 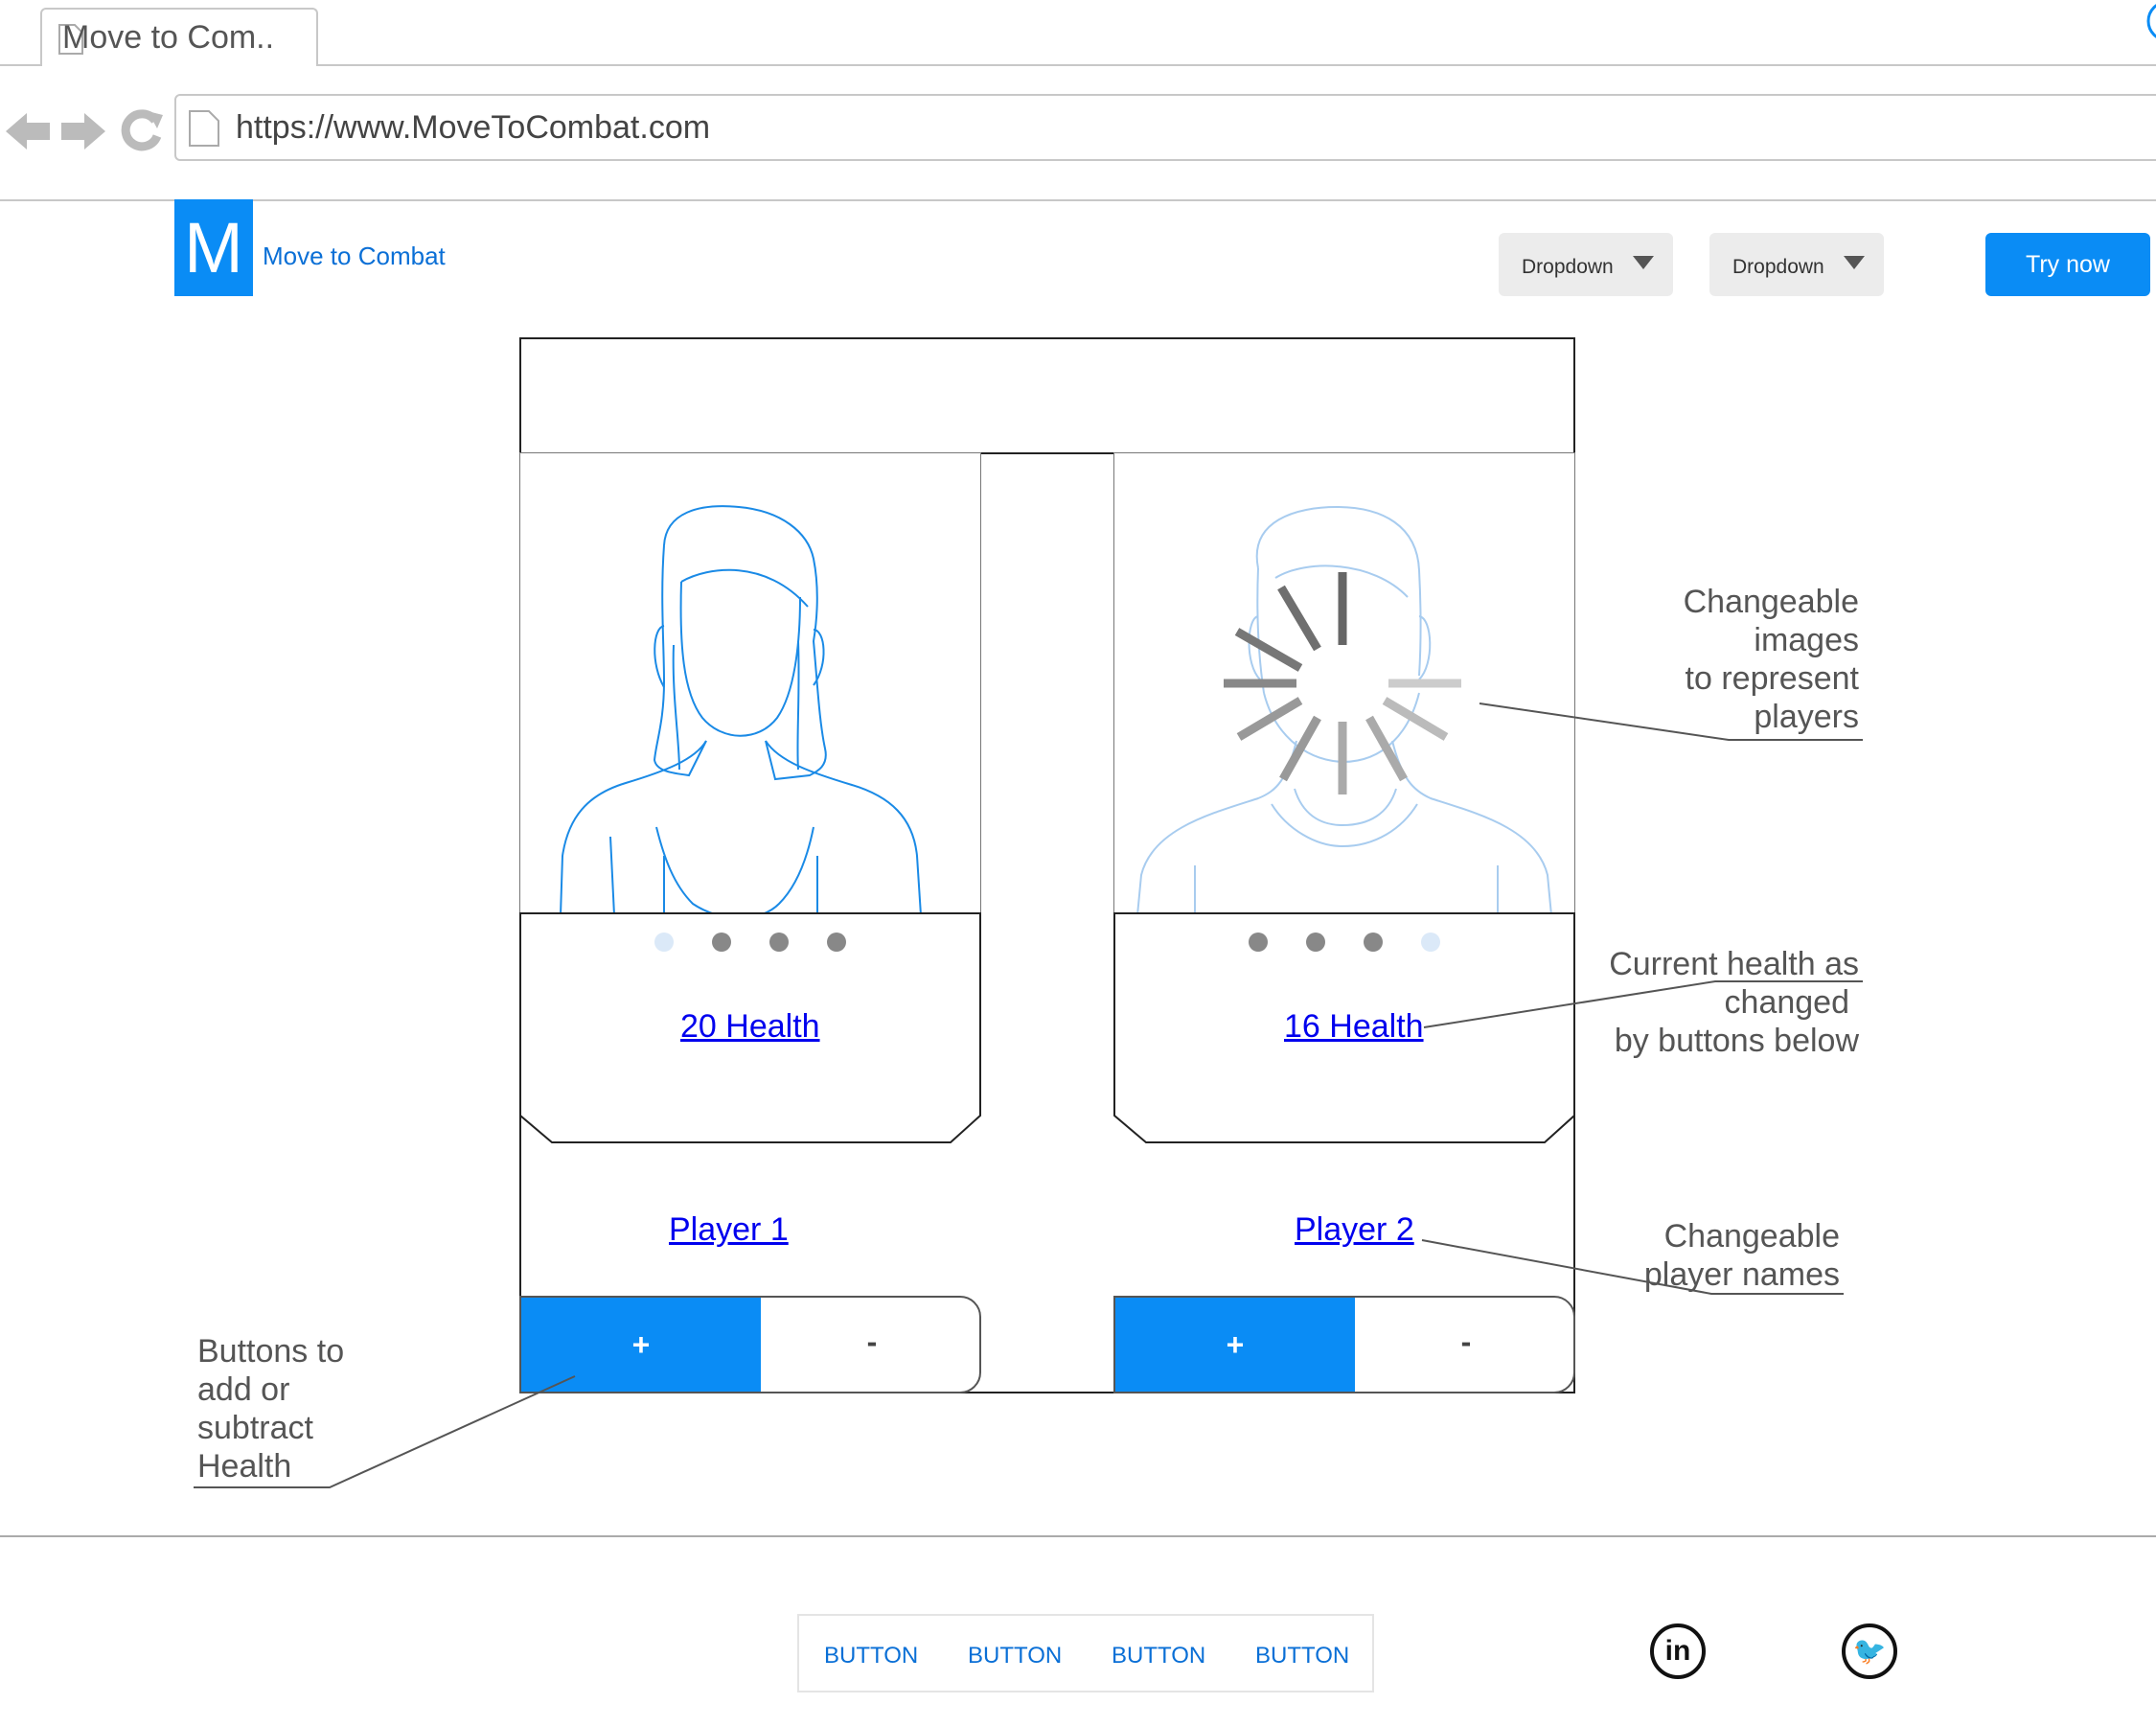 I want to click on loading-spinner-icon, so click(x=1342, y=683).